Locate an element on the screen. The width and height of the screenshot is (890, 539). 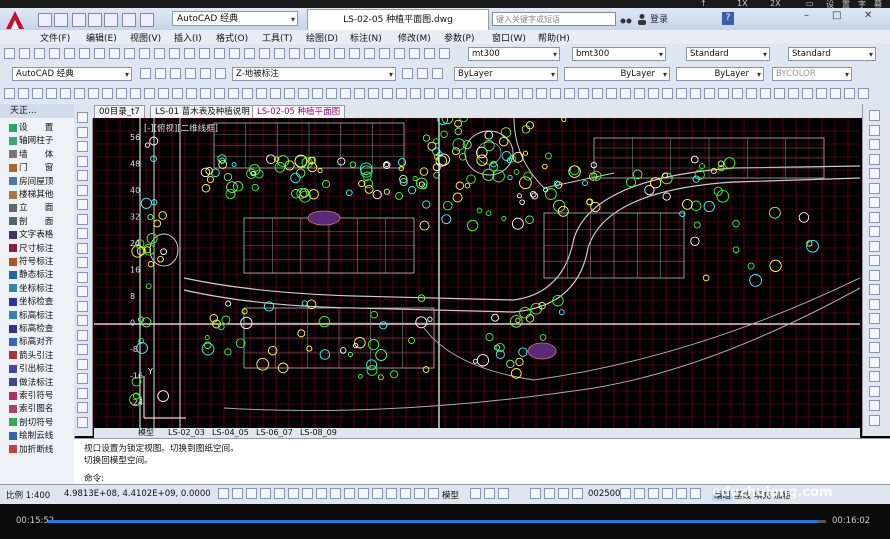
workspace-select-2: AutoCAD 经典 is located at coordinates (72, 74).